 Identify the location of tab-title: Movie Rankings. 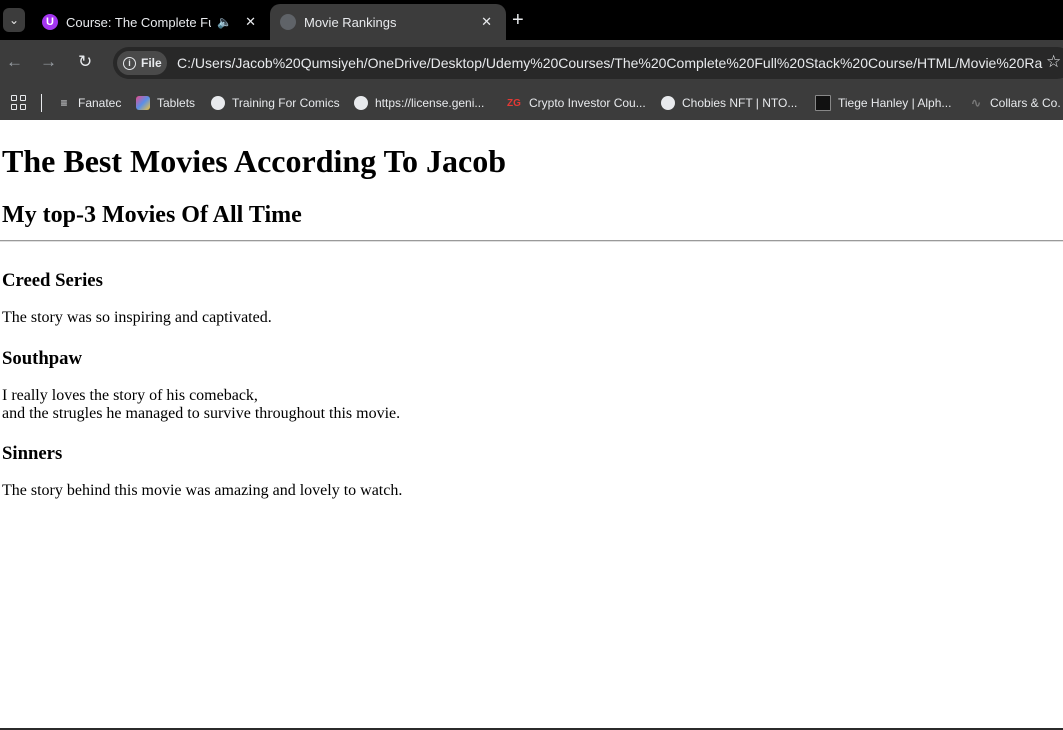
(350, 22).